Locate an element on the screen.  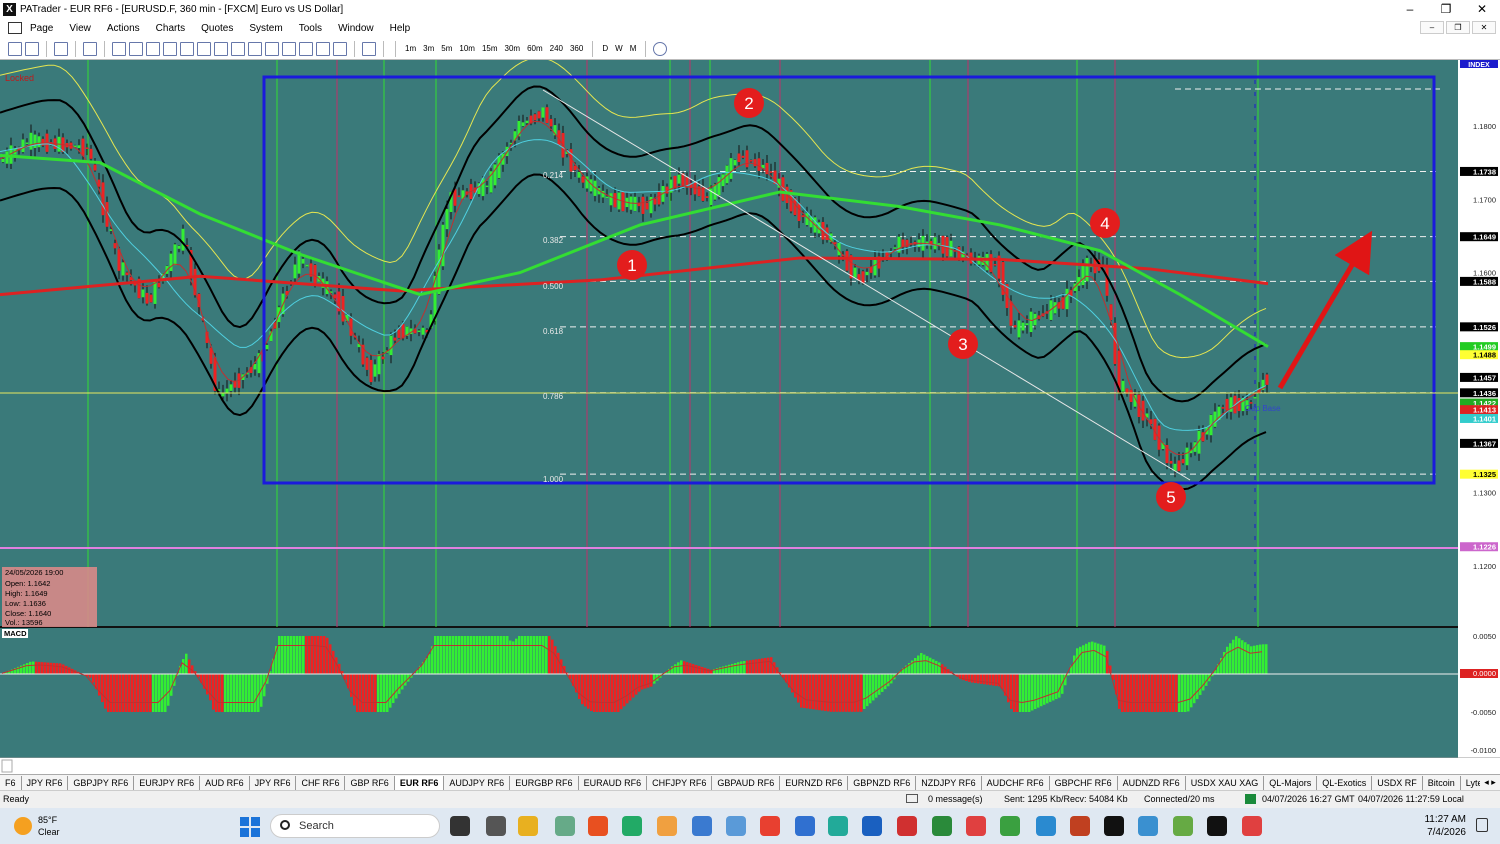
elliott-tool-icon is located at coordinates (340, 48).